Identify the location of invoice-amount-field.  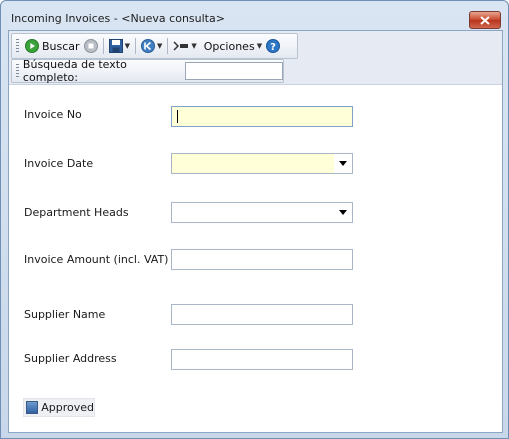
(262, 259).